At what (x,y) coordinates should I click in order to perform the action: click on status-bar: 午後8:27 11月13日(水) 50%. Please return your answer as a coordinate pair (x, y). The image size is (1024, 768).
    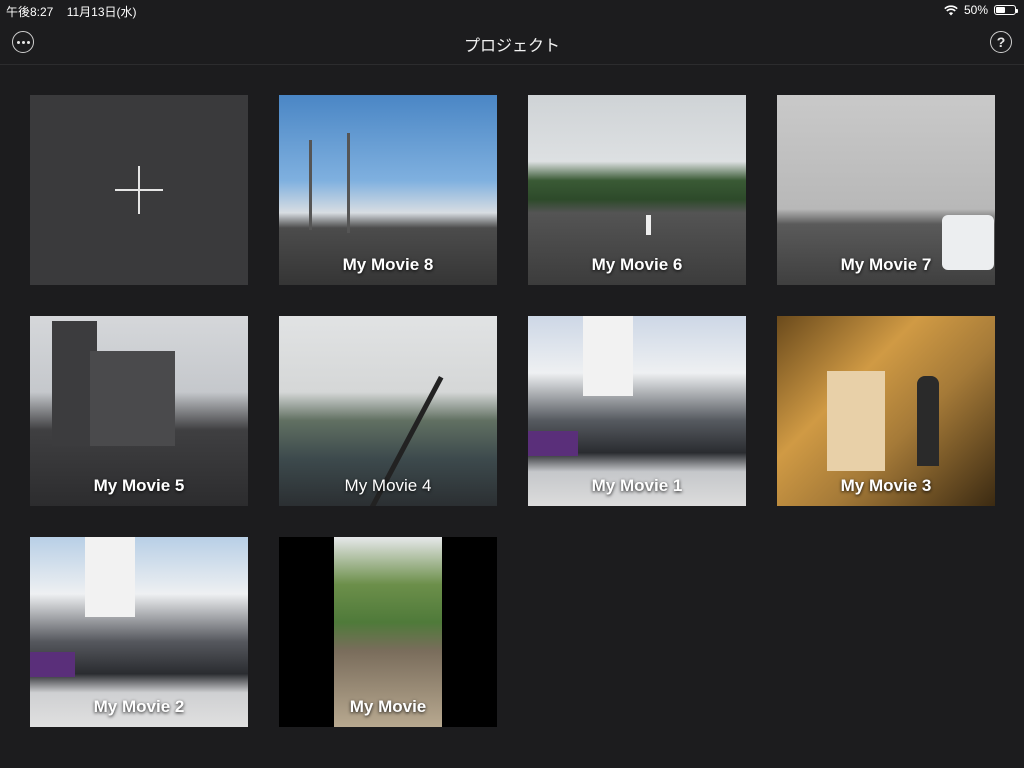
    Looking at the image, I should click on (512, 10).